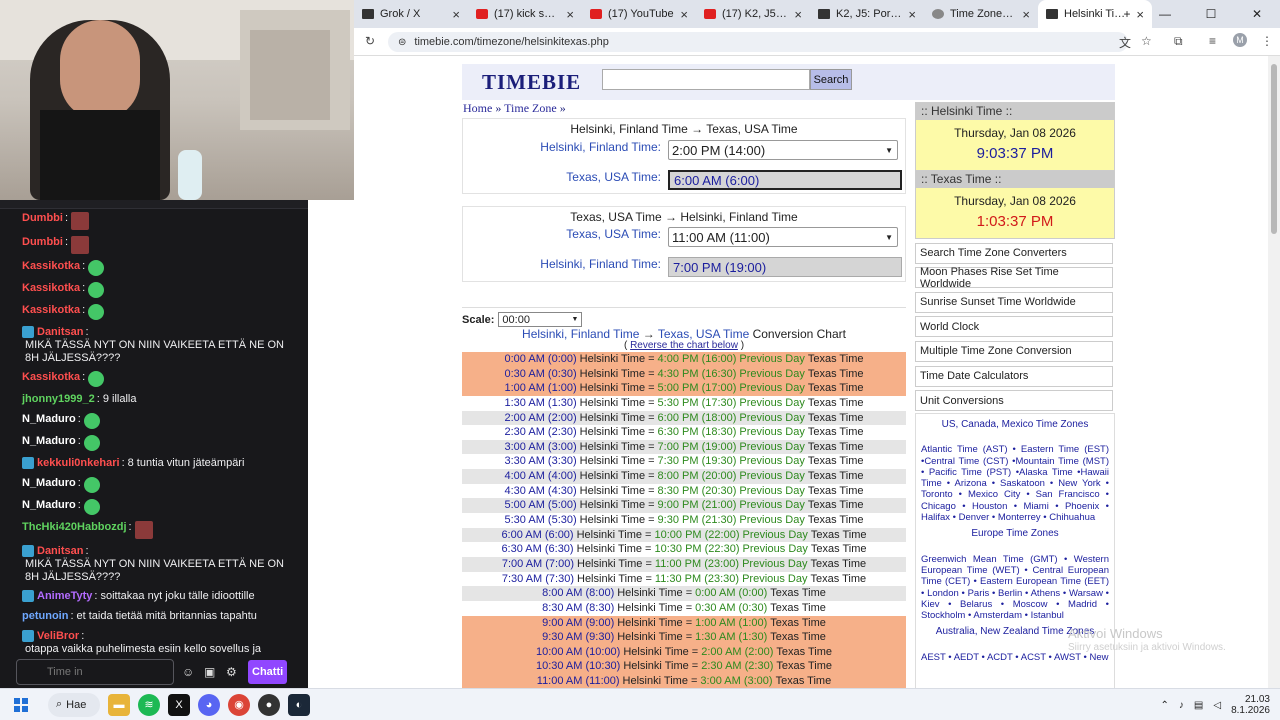 The image size is (1280, 720). Describe the element at coordinates (58, 399) in the screenshot. I see `chat-username: jhonny1999_2` at that location.